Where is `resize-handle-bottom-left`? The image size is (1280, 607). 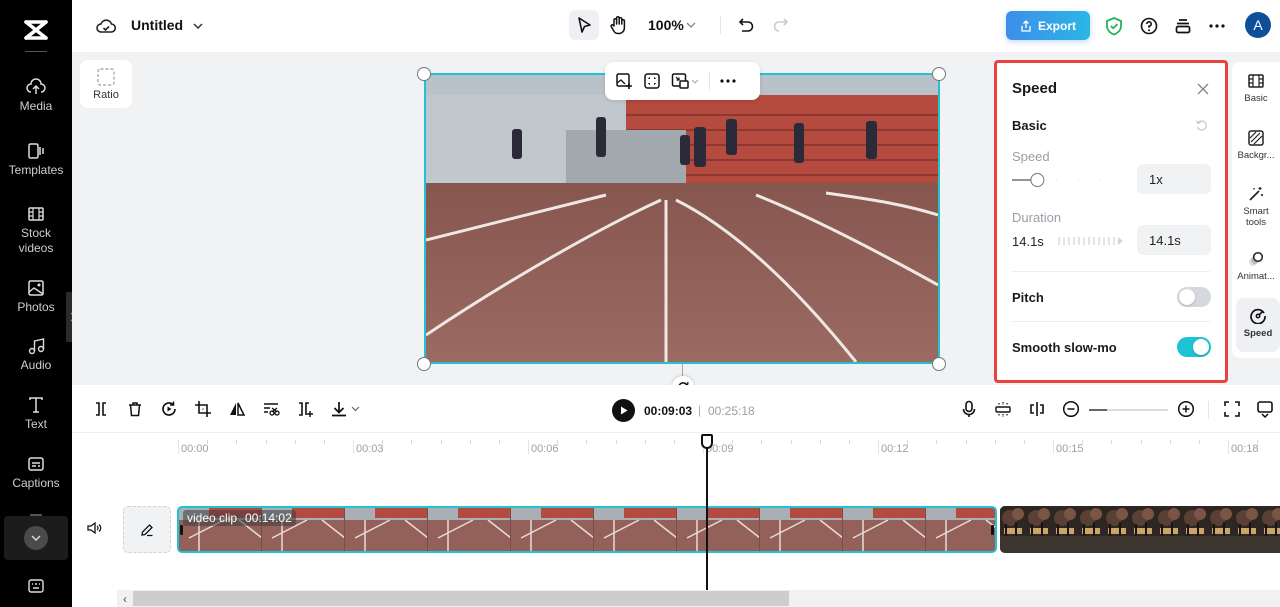 resize-handle-bottom-left is located at coordinates (424, 364).